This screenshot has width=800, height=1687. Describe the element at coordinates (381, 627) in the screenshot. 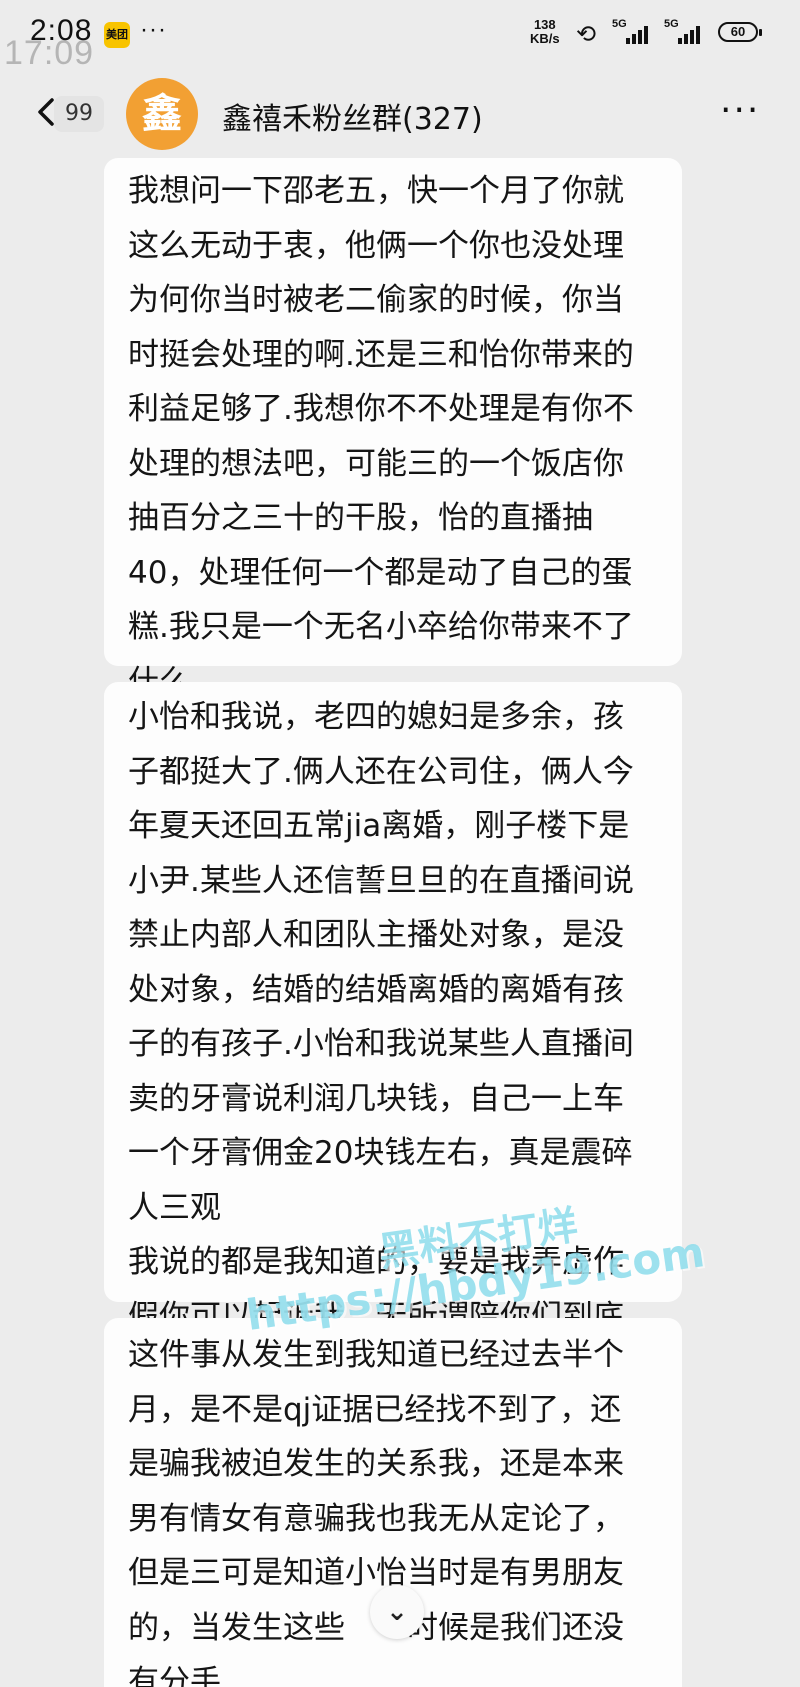

I see `message-line: 糕.我只是一个无名小卒给你带来不了` at that location.